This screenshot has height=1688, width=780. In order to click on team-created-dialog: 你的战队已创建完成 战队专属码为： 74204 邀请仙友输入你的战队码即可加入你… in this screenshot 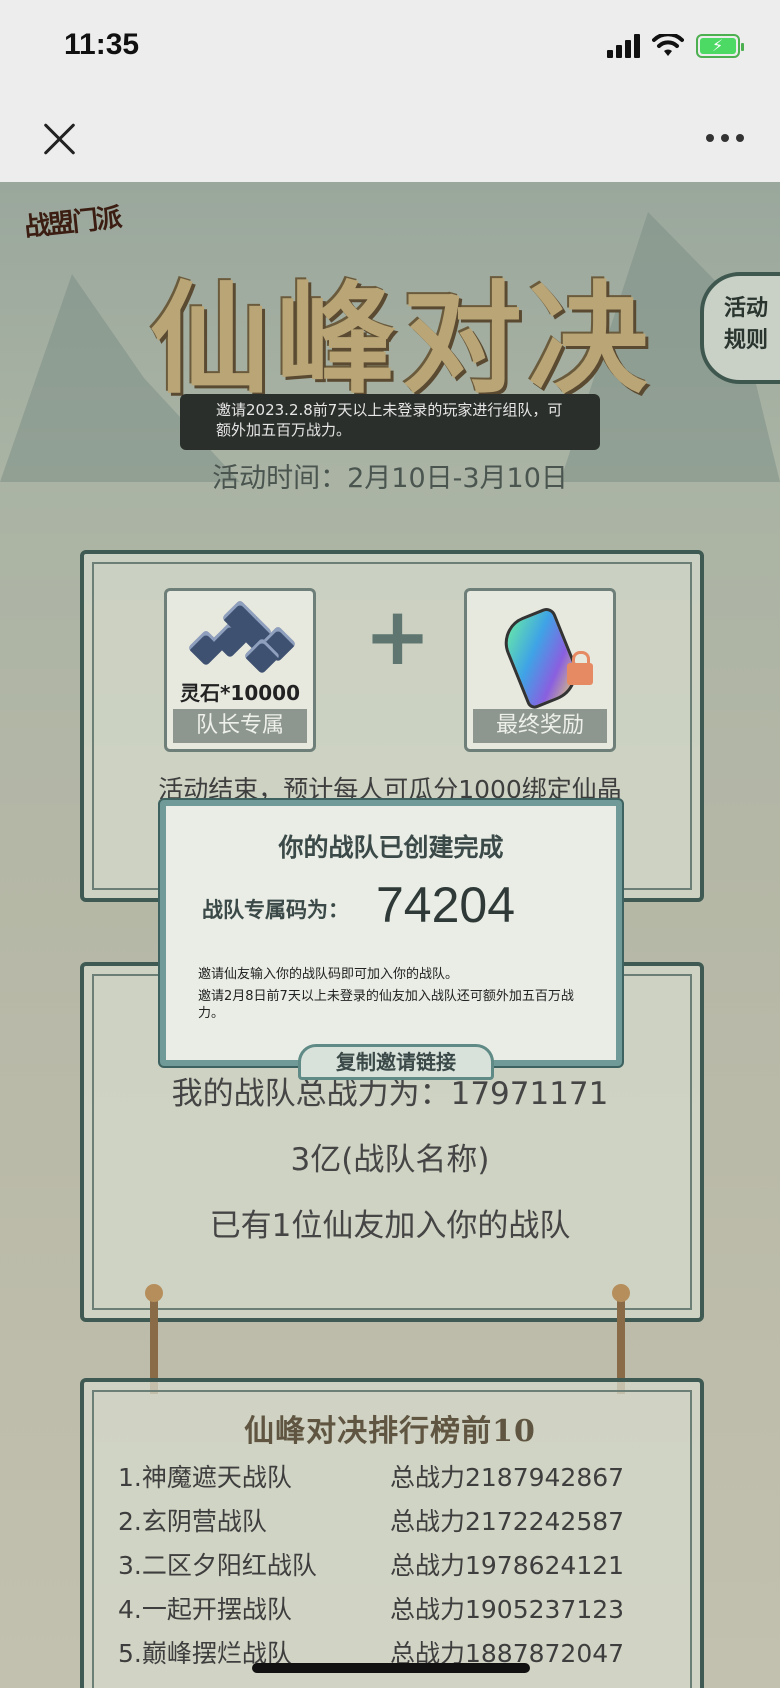, I will do `click(391, 940)`.